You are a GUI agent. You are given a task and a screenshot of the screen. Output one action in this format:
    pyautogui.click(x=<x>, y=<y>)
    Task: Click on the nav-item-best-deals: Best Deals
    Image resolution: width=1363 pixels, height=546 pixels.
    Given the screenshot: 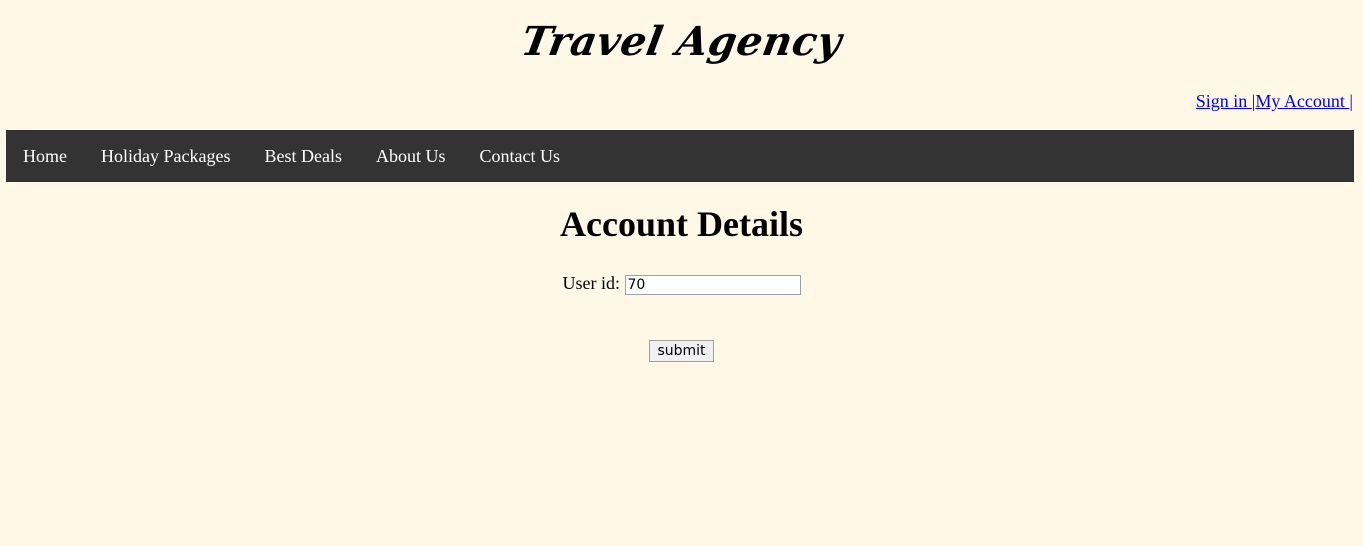 What is the action you would take?
    pyautogui.click(x=302, y=156)
    